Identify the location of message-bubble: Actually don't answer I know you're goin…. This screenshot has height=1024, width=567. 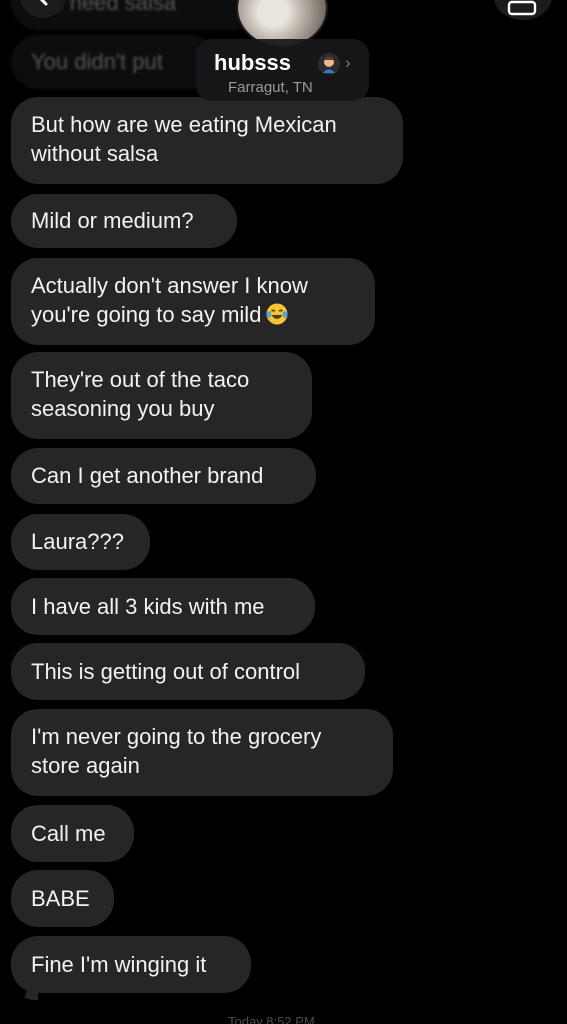
(193, 301).